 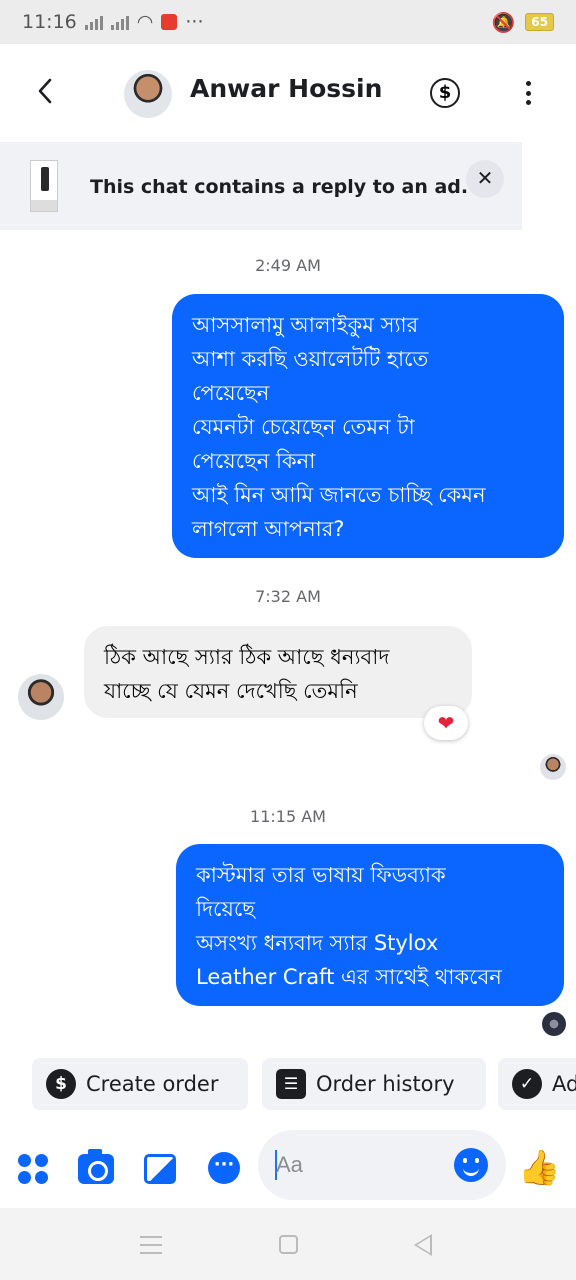 I want to click on back-arrow-icon, so click(x=47, y=91).